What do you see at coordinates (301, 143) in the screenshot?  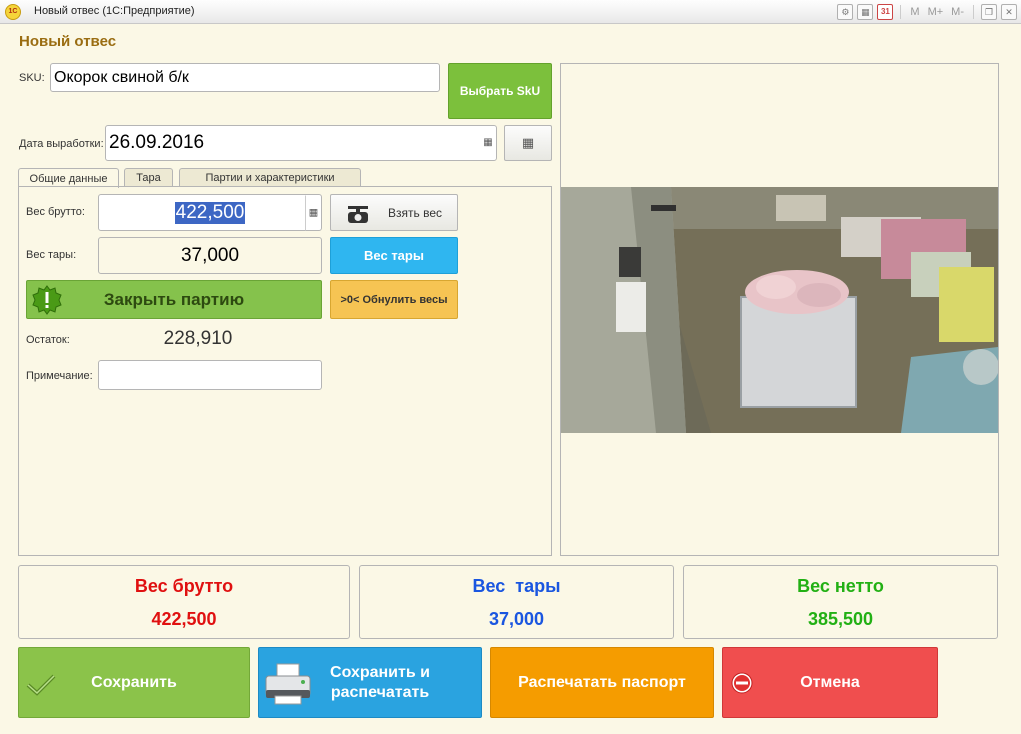 I see `production-date-input: 26.09.2016 ▦` at bounding box center [301, 143].